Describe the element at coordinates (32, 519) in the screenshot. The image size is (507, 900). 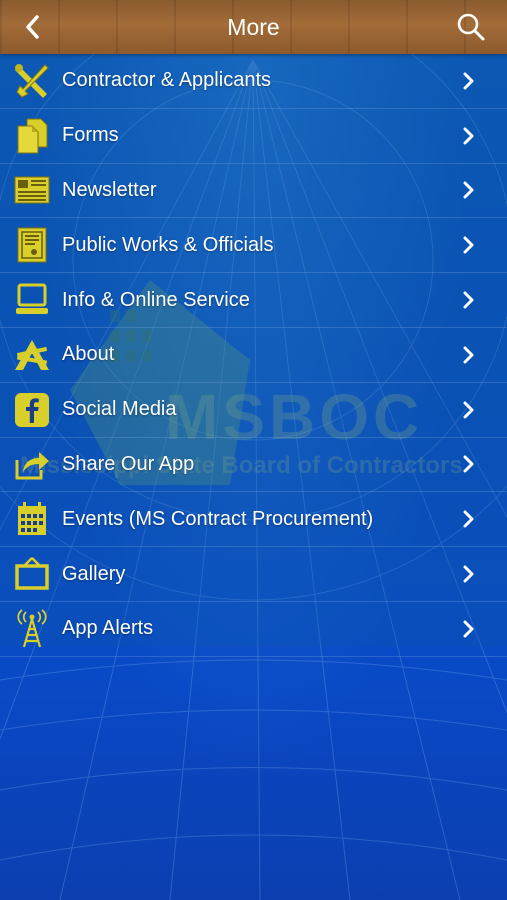
I see `calendar-icon` at that location.